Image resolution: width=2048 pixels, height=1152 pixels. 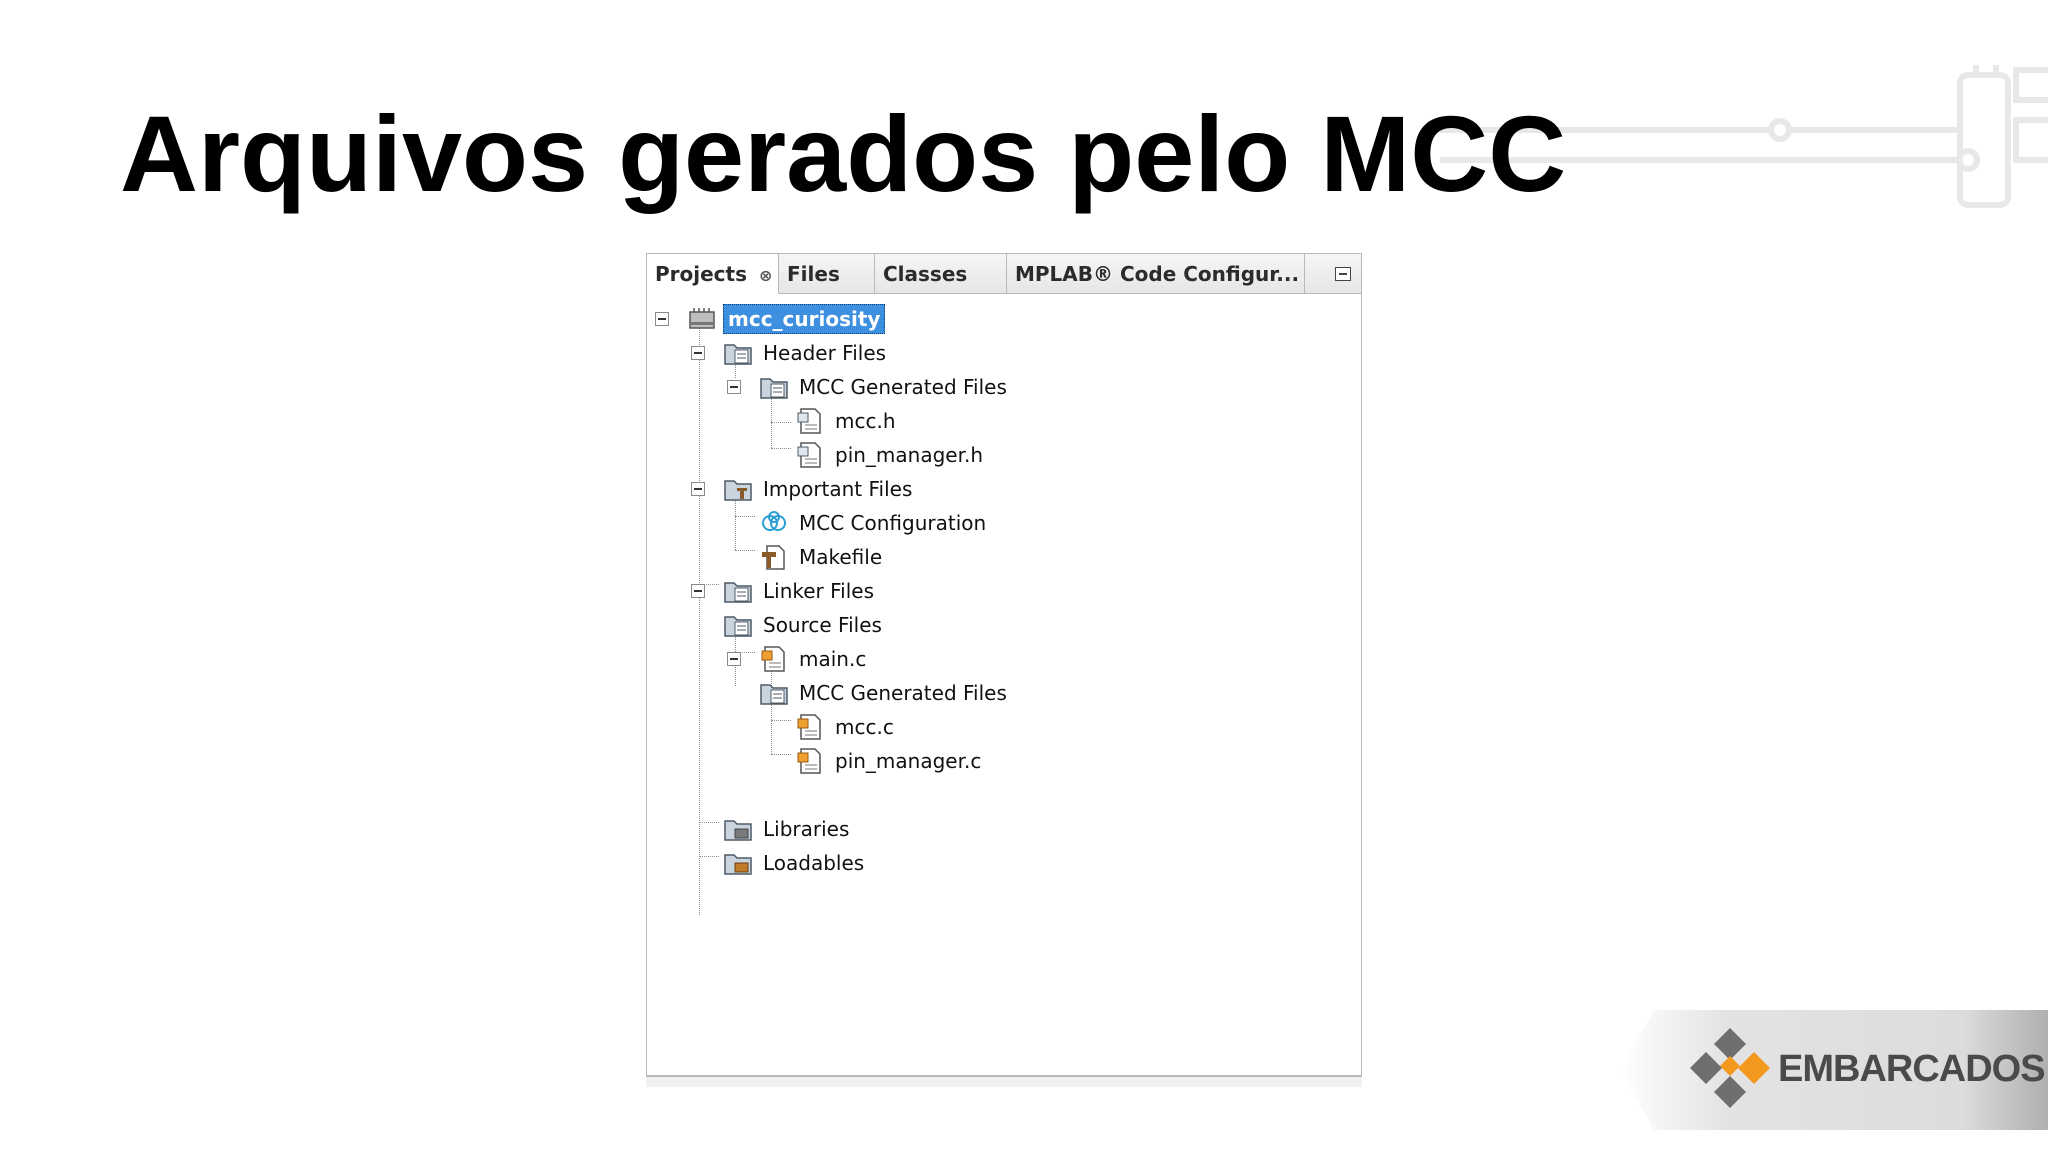 I want to click on tree-label-header-files: Header Files, so click(x=825, y=353).